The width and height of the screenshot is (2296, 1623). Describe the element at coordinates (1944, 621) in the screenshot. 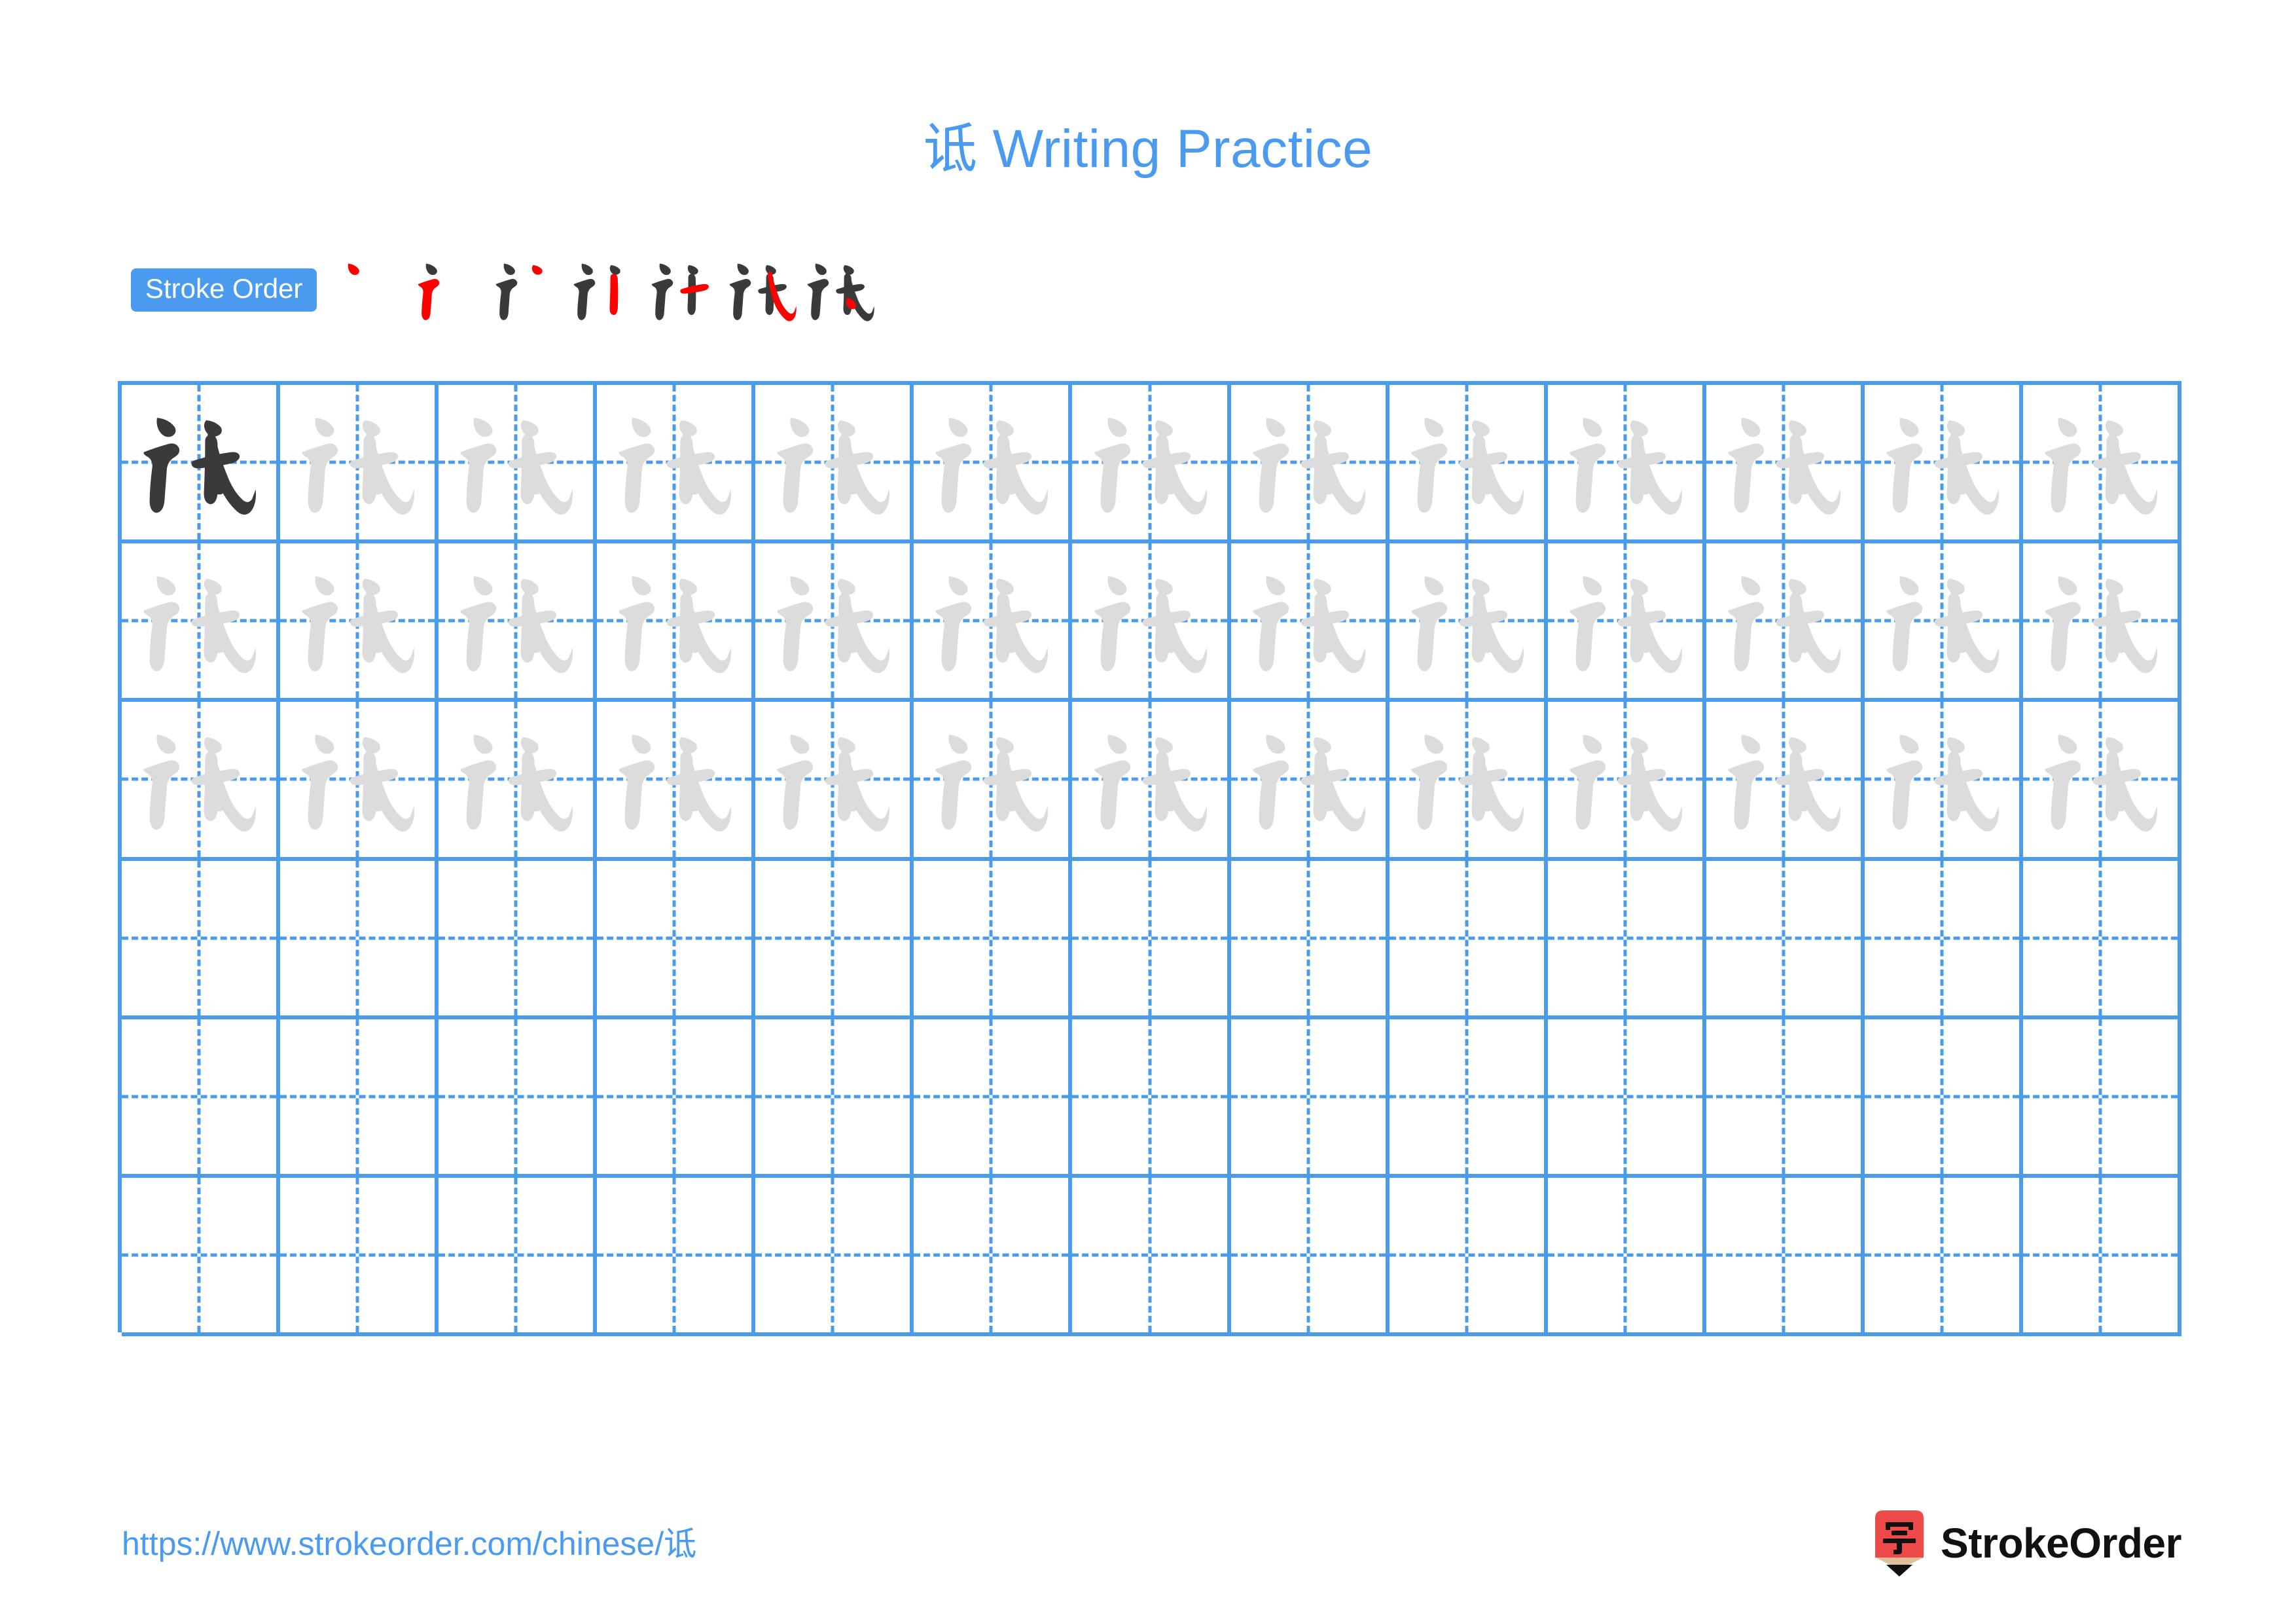

I see `grid-cell-r2-c12` at that location.